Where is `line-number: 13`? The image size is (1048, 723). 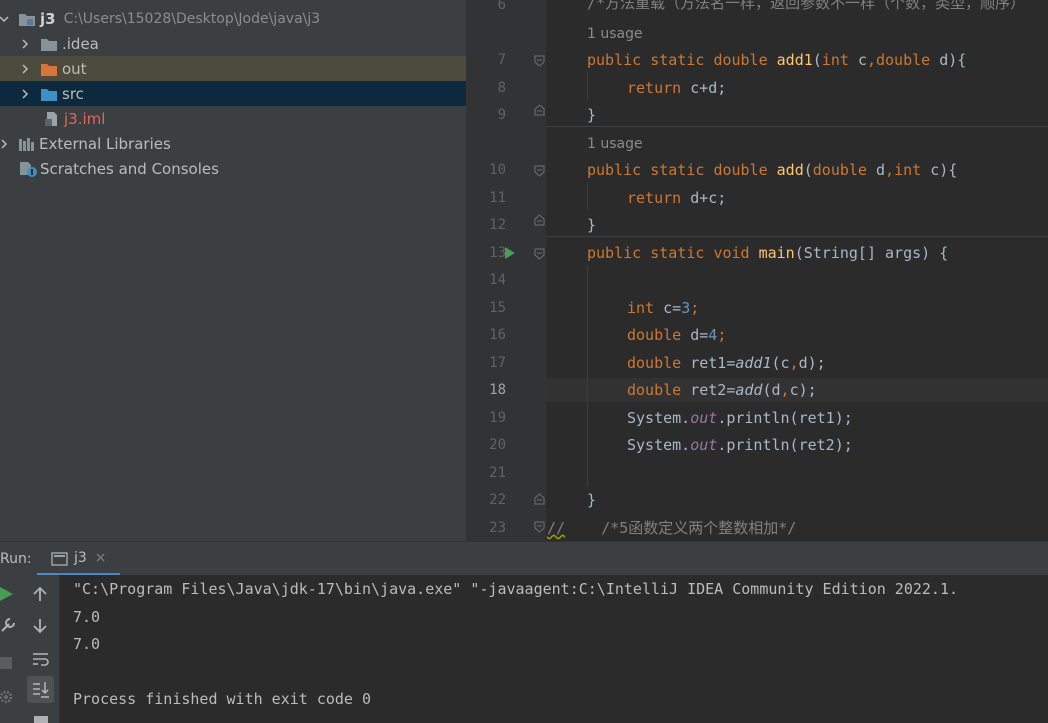 line-number: 13 is located at coordinates (497, 253).